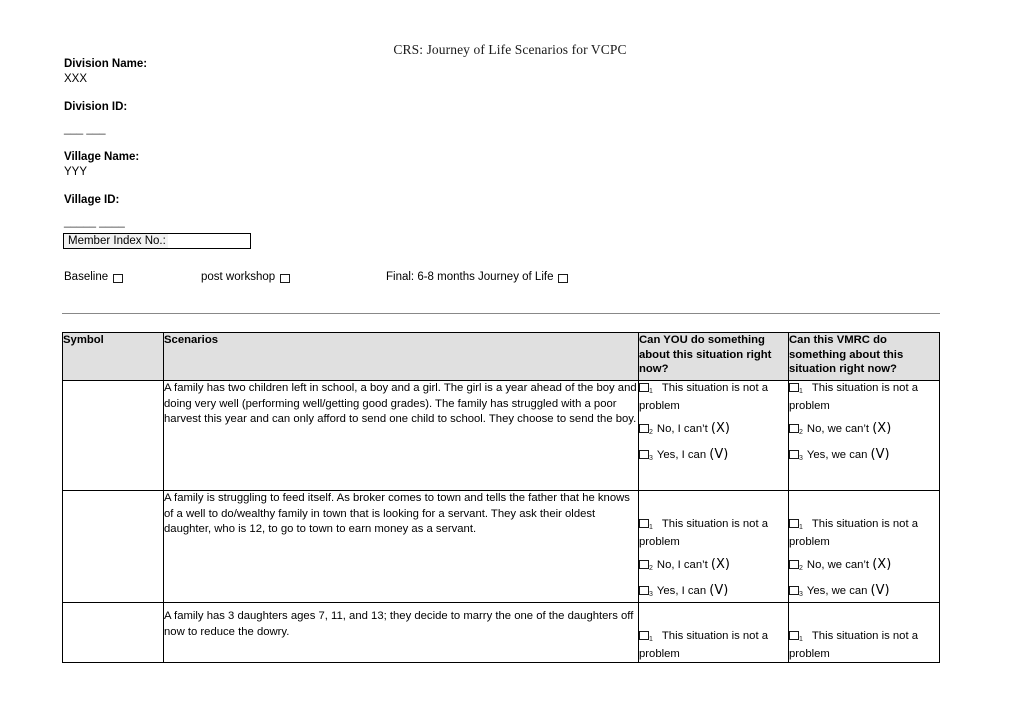 The width and height of the screenshot is (1020, 720). What do you see at coordinates (117, 240) in the screenshot?
I see `member-index-label: Member Index No.:` at bounding box center [117, 240].